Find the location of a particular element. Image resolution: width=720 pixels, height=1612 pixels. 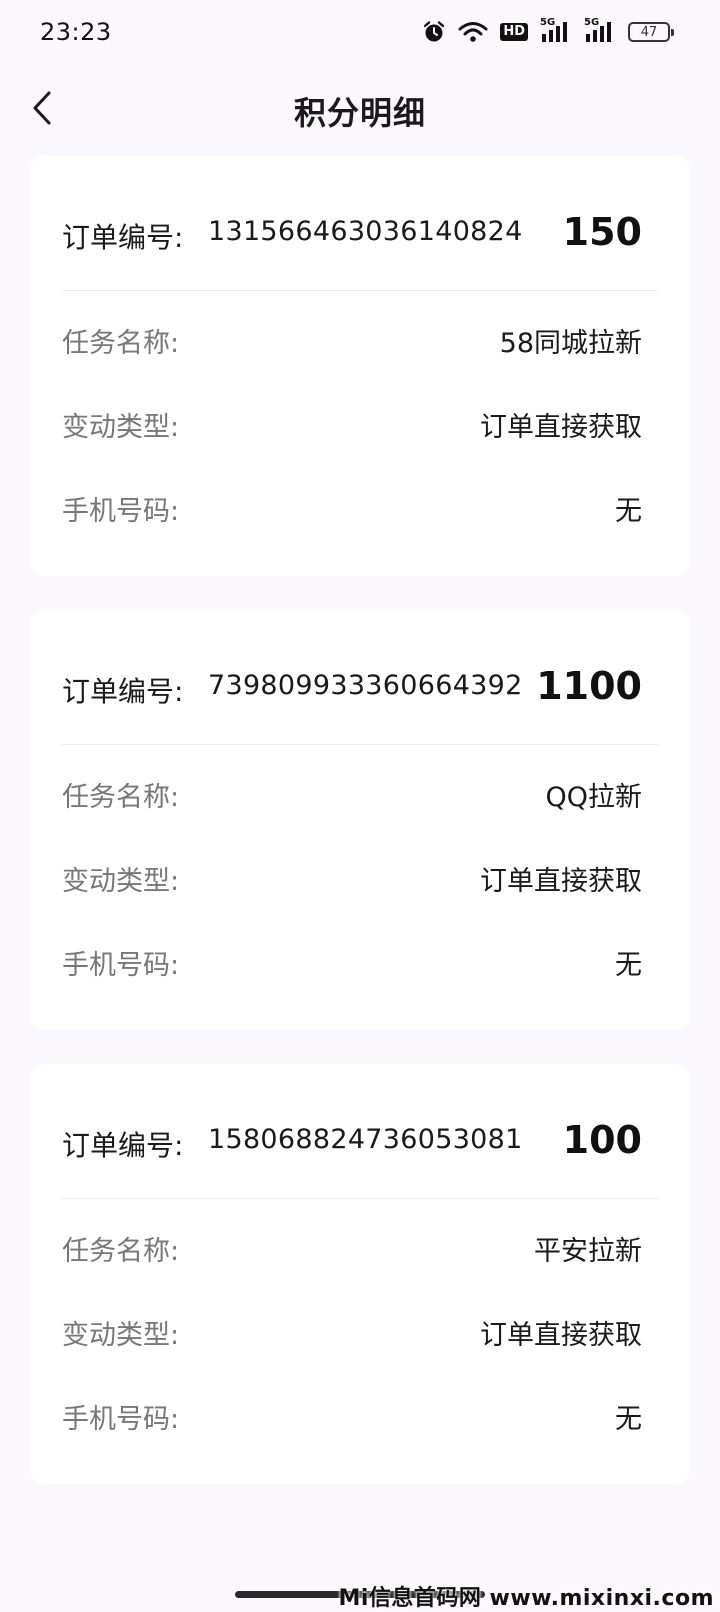

card-header: 订单编号: 739809933360664392 1100 is located at coordinates (360, 677).